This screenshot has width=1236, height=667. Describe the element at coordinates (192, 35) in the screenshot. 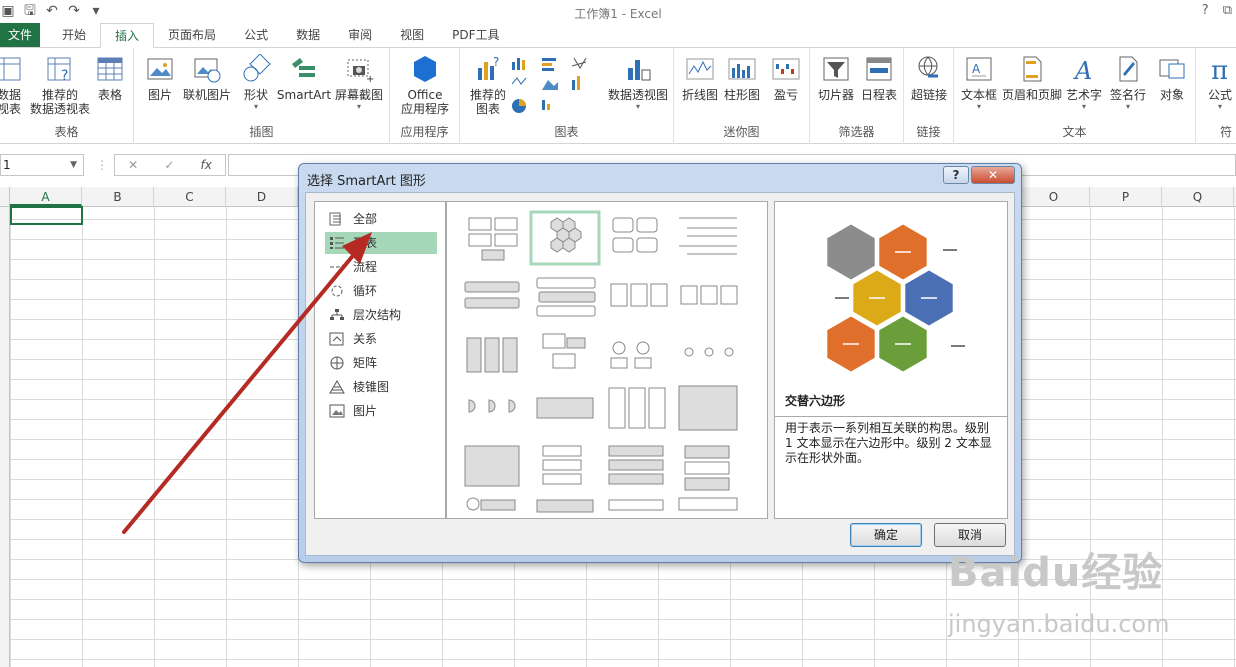

I see `tab-page-layout: 页面布局` at that location.